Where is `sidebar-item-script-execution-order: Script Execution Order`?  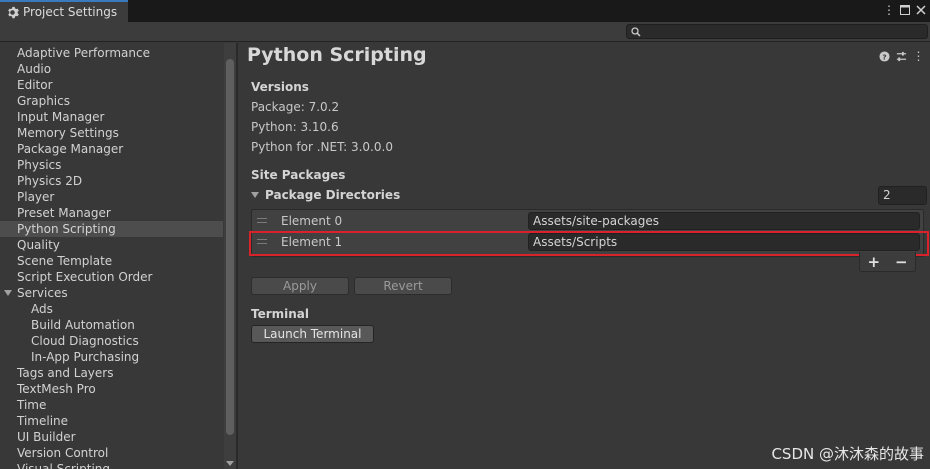 sidebar-item-script-execution-order: Script Execution Order is located at coordinates (118, 277).